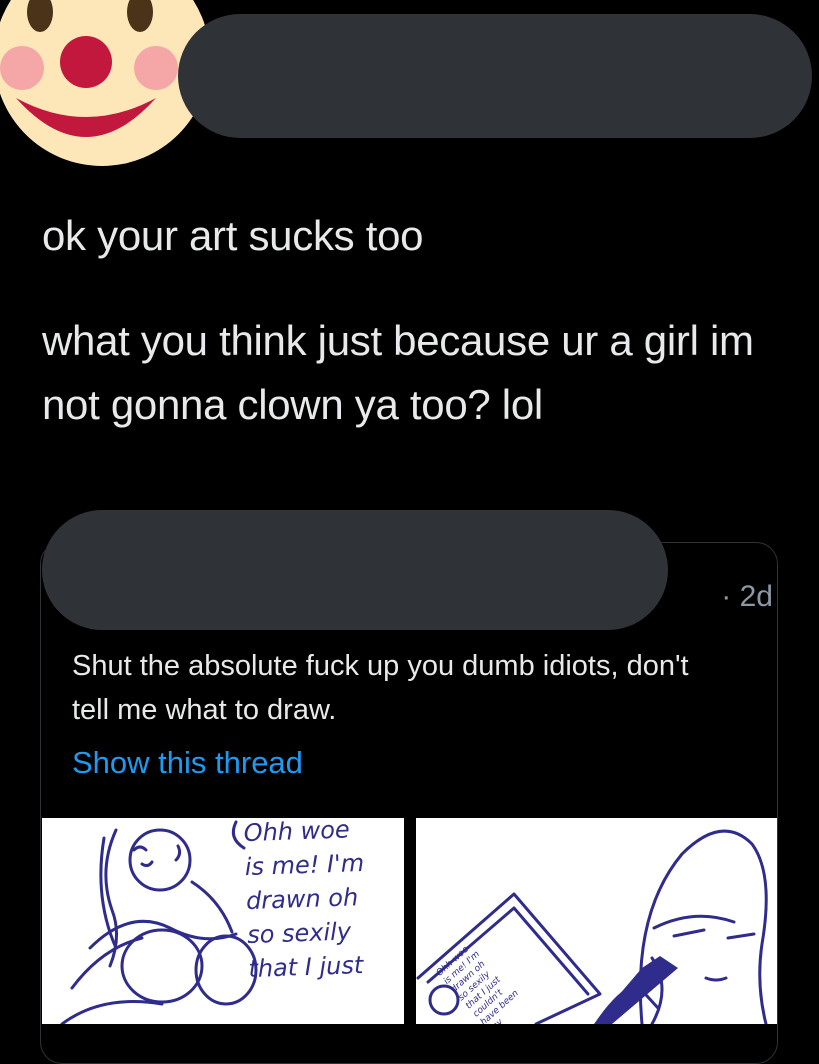  Describe the element at coordinates (355, 570) in the screenshot. I see `redacted-quoted-author` at that location.